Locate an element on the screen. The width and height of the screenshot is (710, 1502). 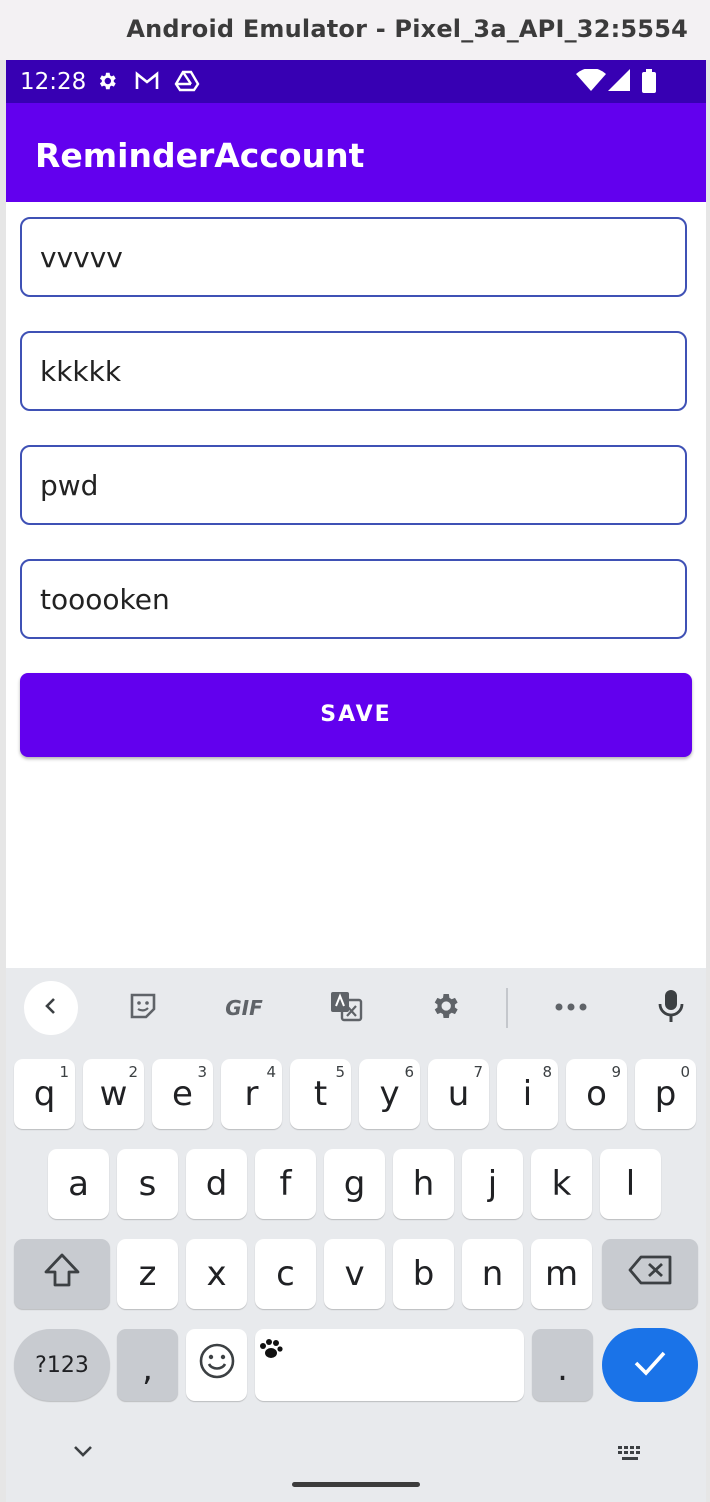
translate-icon is located at coordinates (346, 1008).